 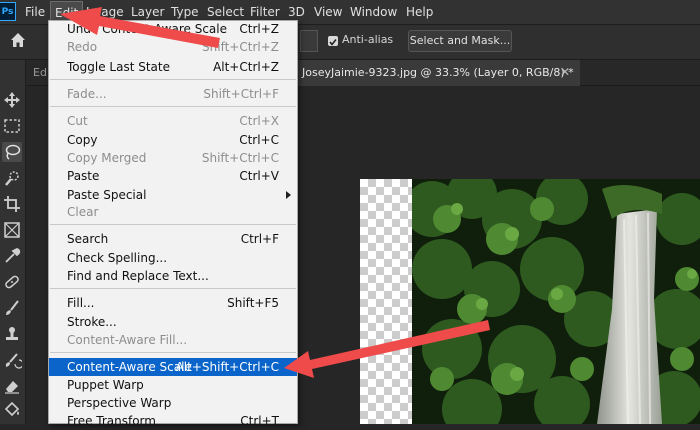 What do you see at coordinates (173, 239) in the screenshot?
I see `menu-item-search: Search Ctrl+F` at bounding box center [173, 239].